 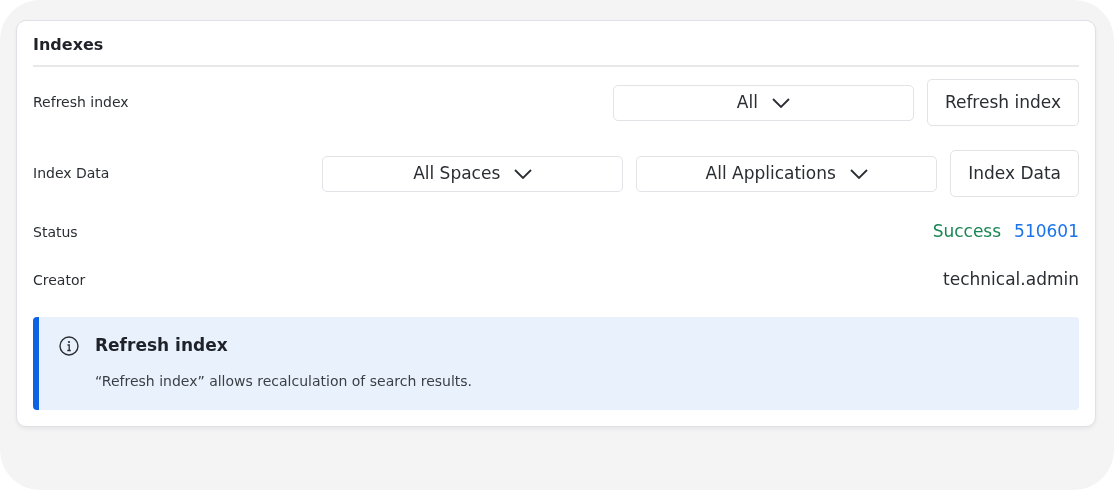 I want to click on status-text: Success, so click(x=967, y=232).